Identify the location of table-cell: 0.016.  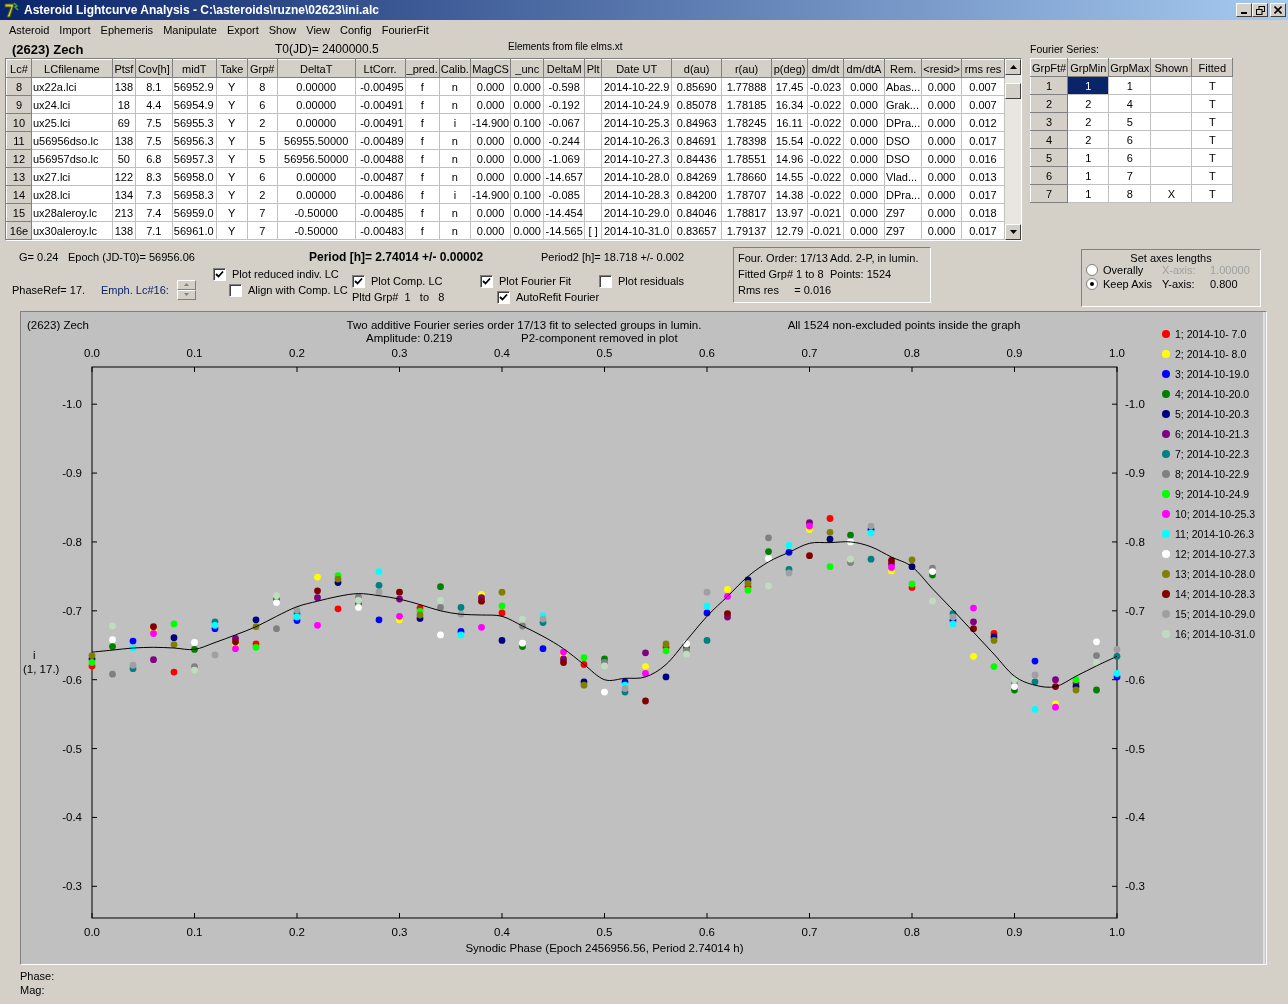
(983, 158).